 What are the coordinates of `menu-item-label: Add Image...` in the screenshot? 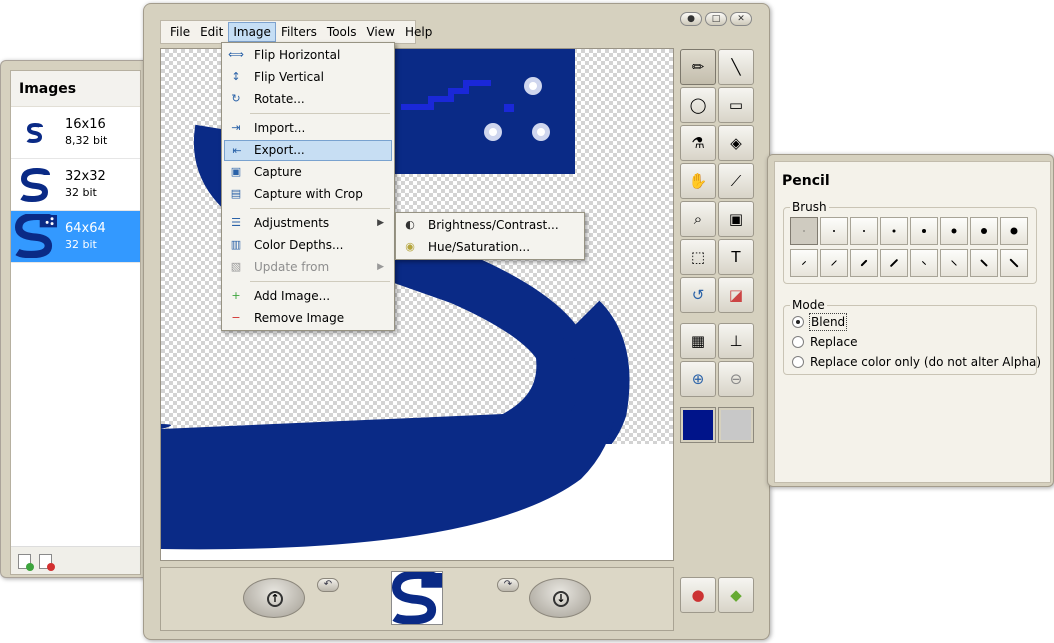 It's located at (292, 296).